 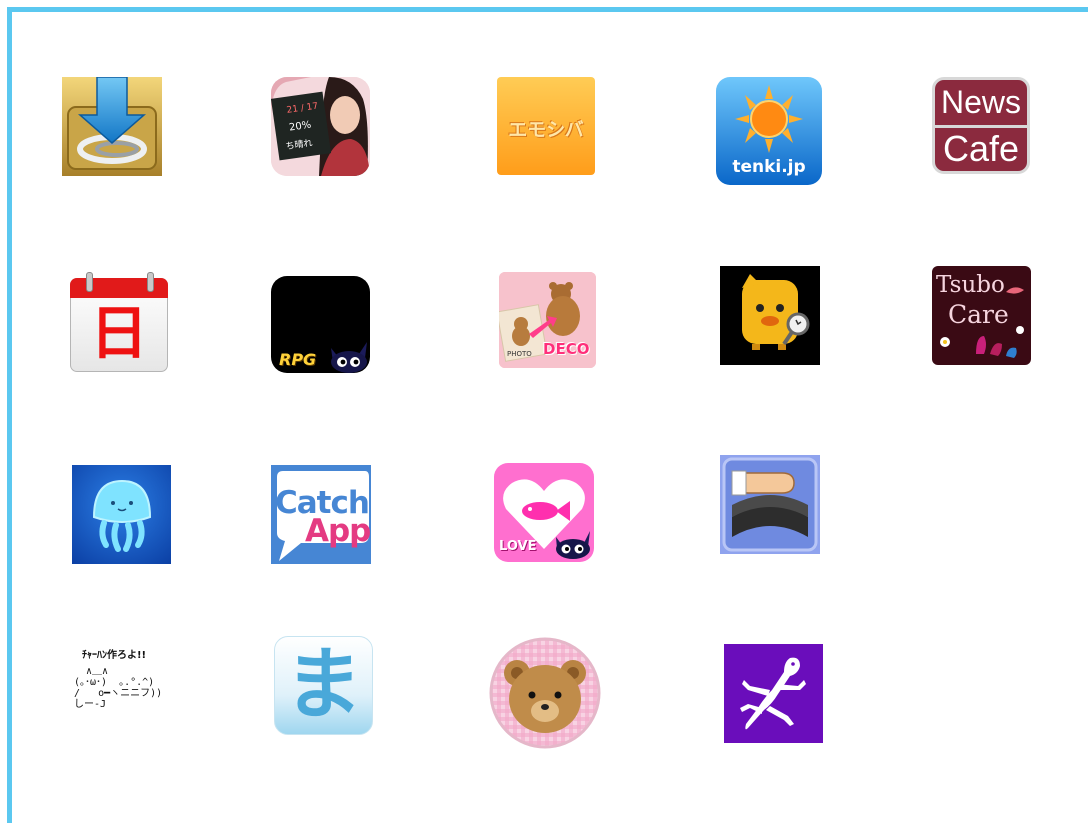 What do you see at coordinates (769, 131) in the screenshot?
I see `tenki-jp-icon: tenki.jp` at bounding box center [769, 131].